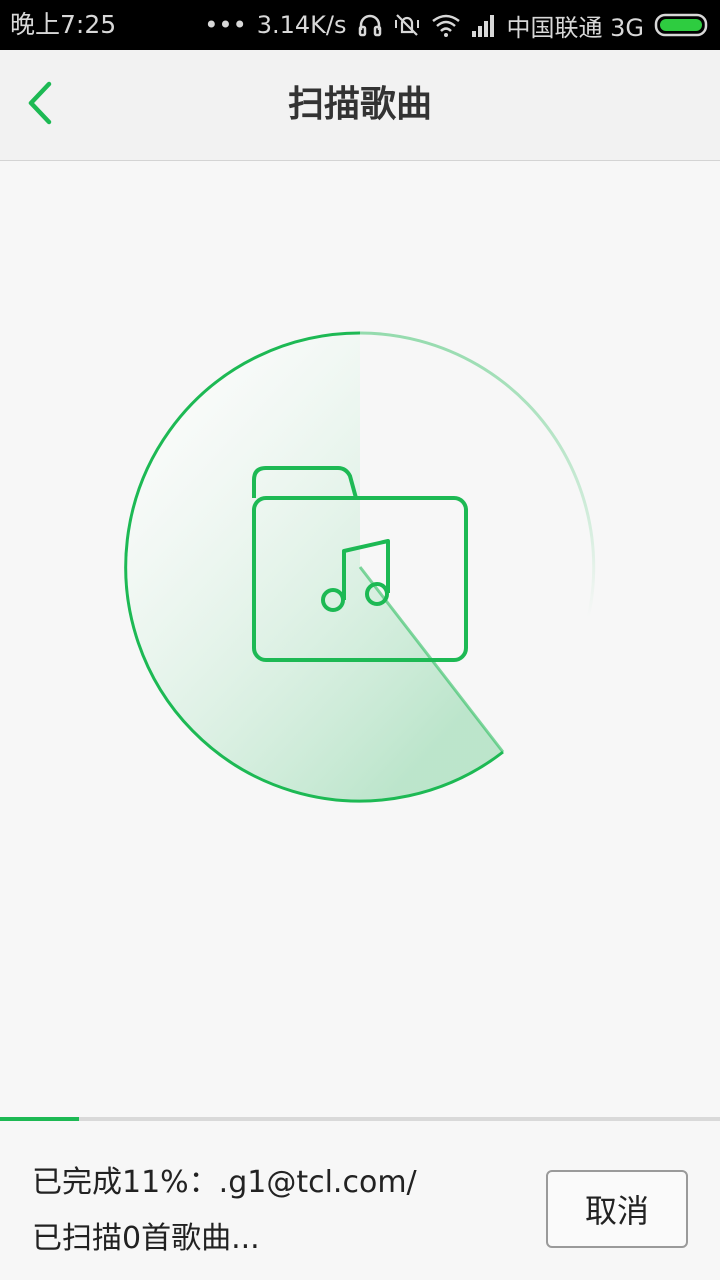 This screenshot has height=1280, width=720. I want to click on status-net-speed: 3.14K/s, so click(301, 25).